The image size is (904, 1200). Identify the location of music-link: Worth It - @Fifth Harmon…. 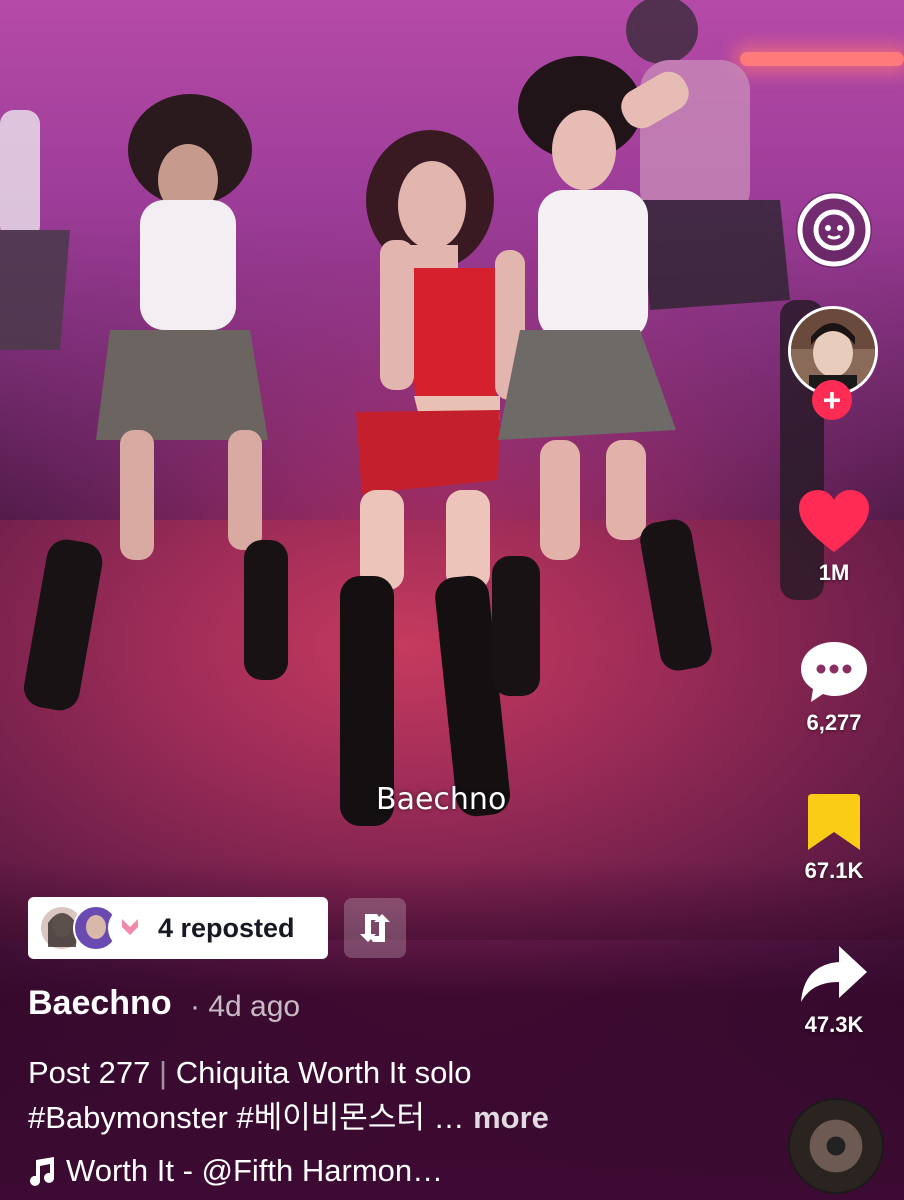
(235, 1171).